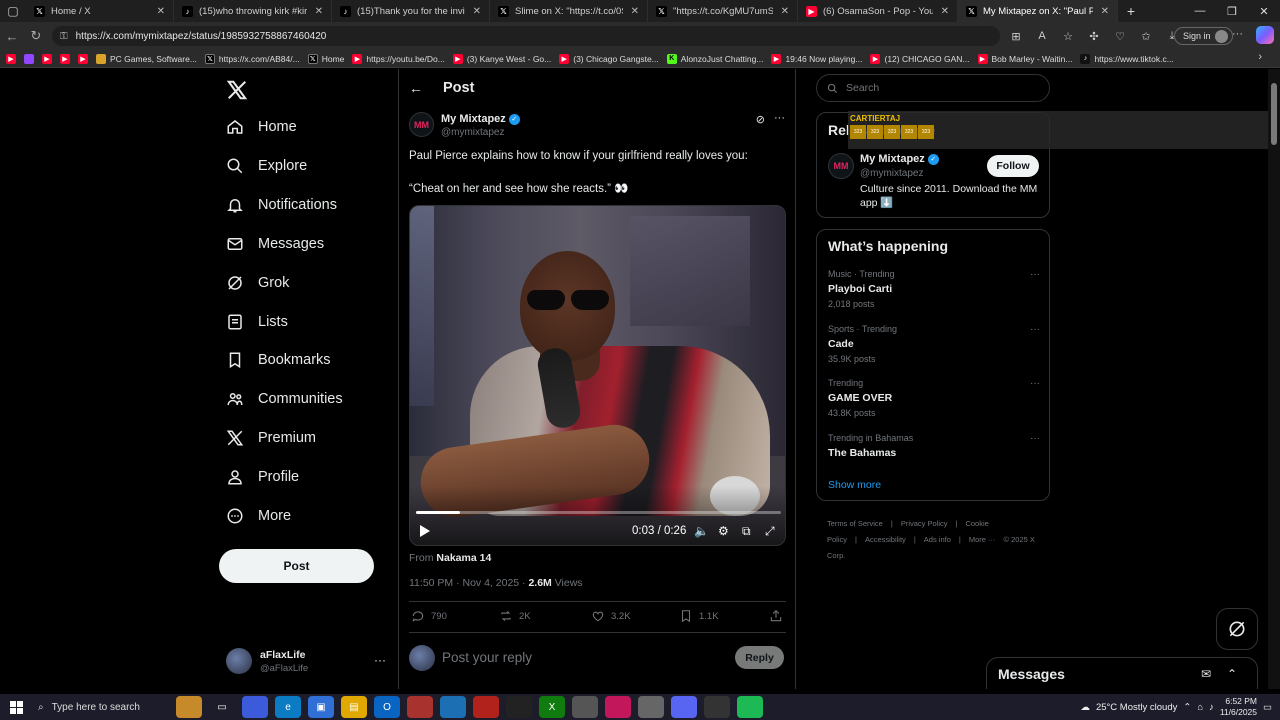 The image size is (1280, 720). Describe the element at coordinates (1120, 36) in the screenshot. I see `browser-essentials-icon: ♡` at that location.